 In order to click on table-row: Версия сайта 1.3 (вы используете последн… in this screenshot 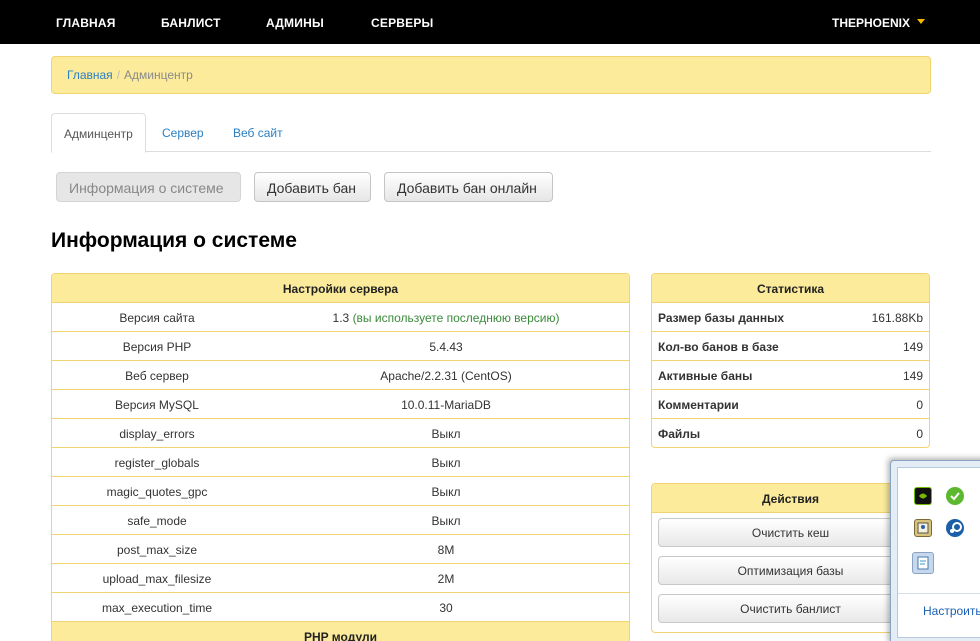, I will do `click(340, 317)`.